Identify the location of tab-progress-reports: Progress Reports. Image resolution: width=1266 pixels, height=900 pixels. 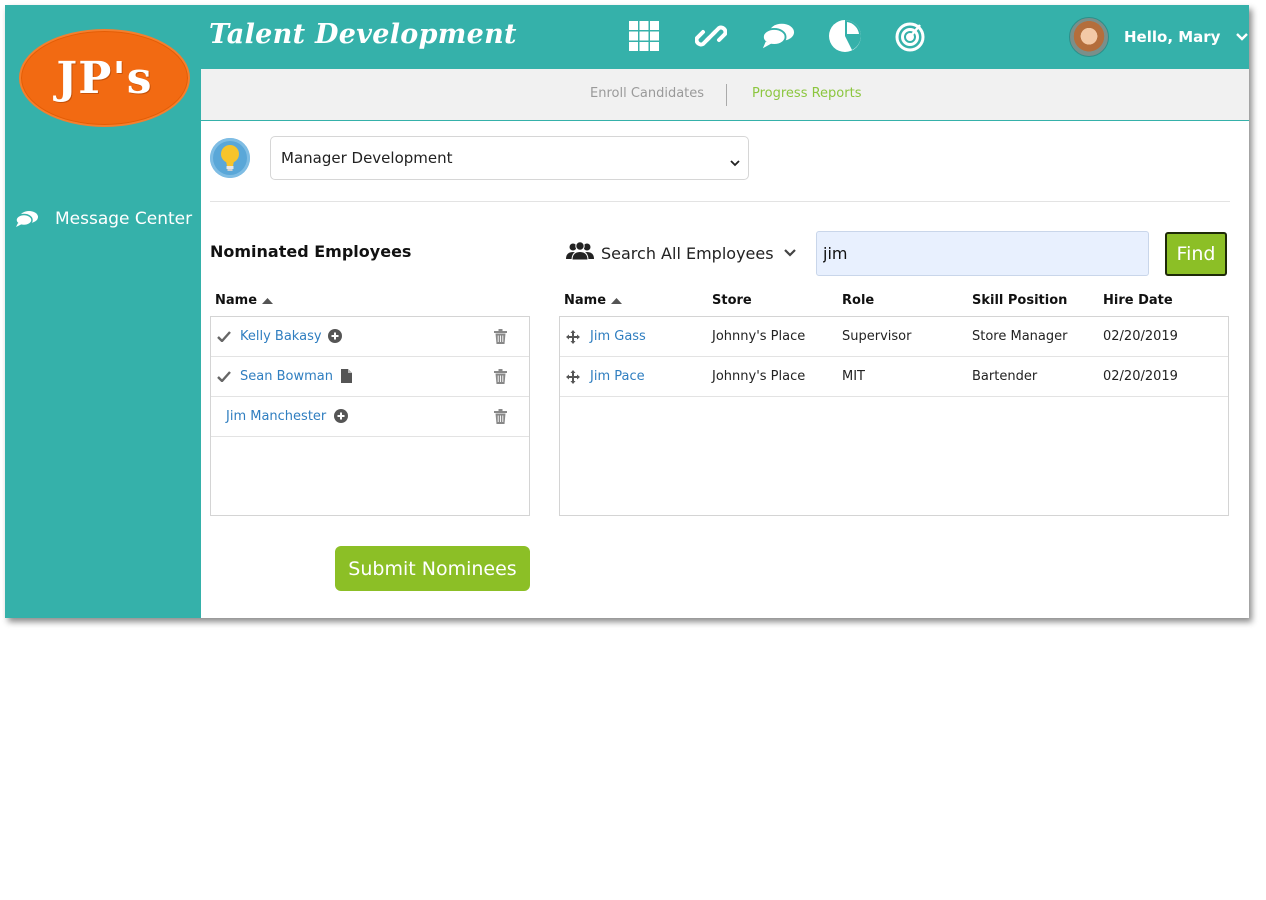
(806, 93).